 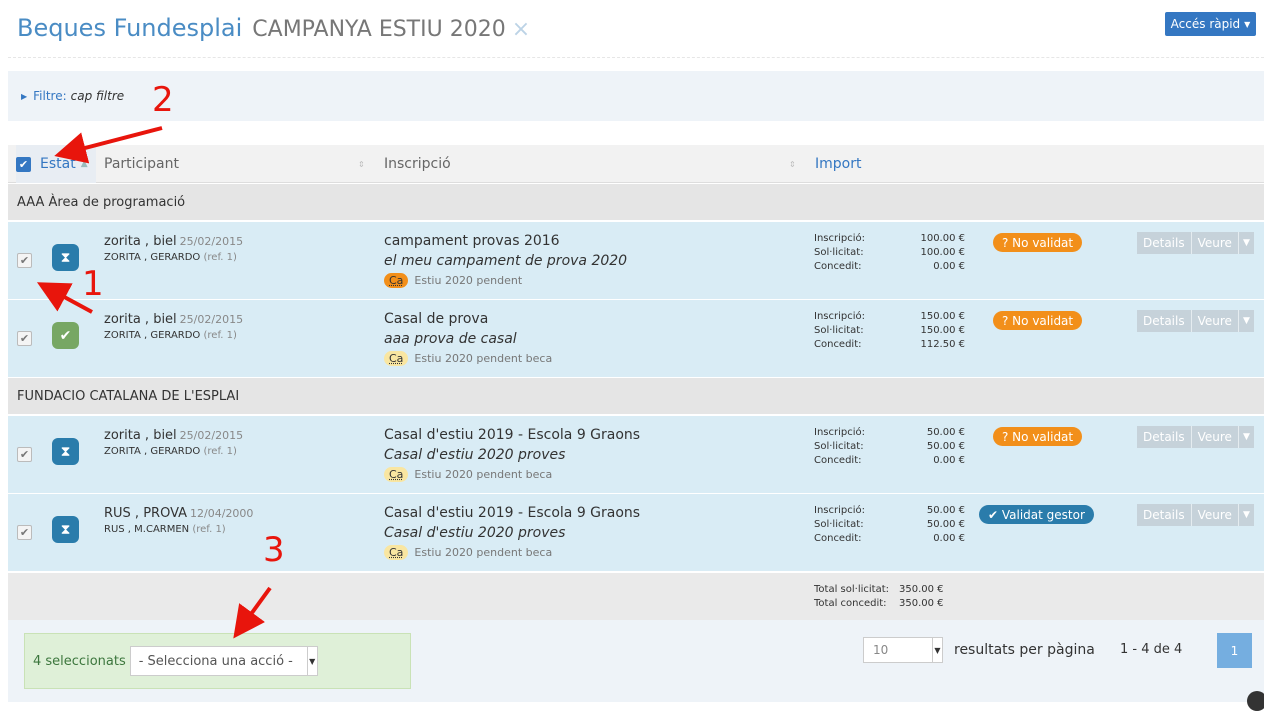 I want to click on per-page-label: resultats per pàgina, so click(x=1024, y=650).